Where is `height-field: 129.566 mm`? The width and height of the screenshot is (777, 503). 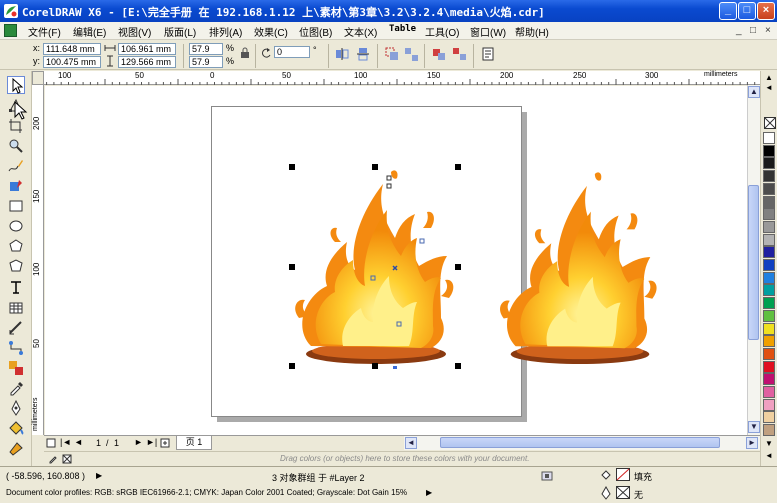 height-field: 129.566 mm is located at coordinates (147, 62).